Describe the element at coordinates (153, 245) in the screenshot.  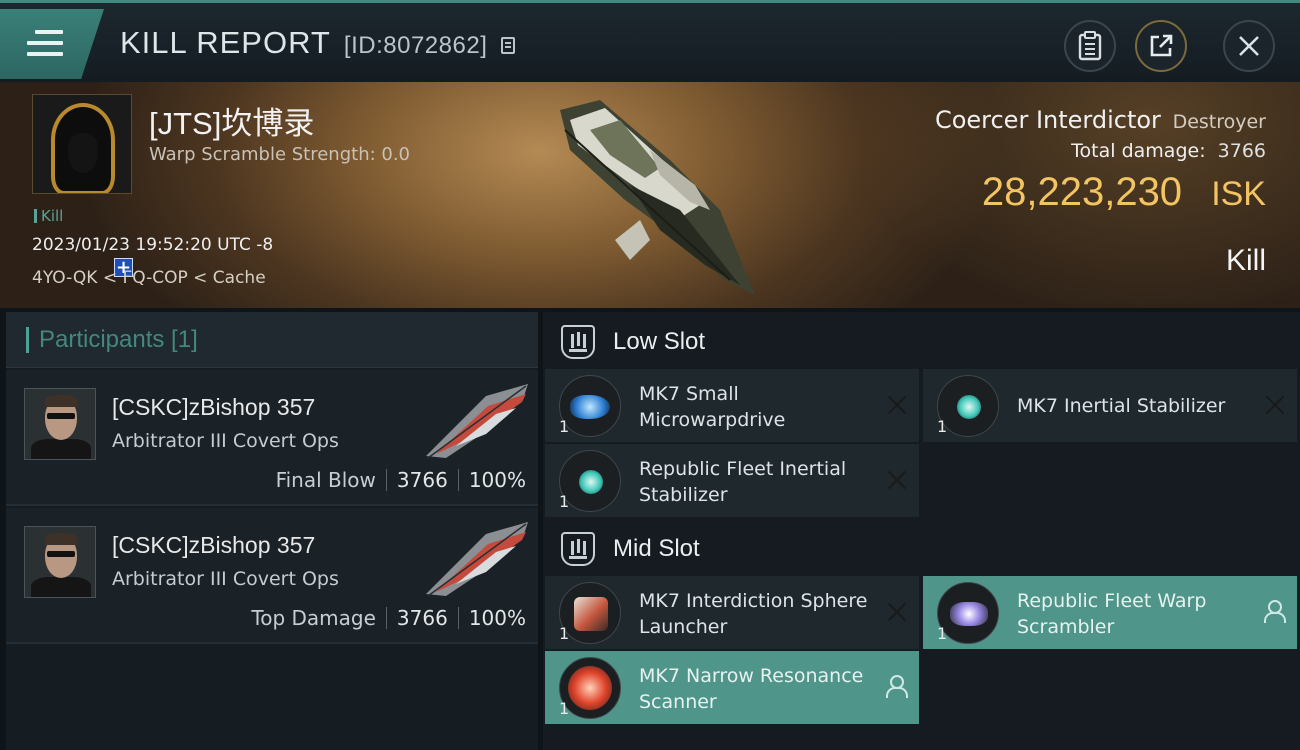
I see `kill-datetime: 2023/01/23 19:52:20 UTC -8` at that location.